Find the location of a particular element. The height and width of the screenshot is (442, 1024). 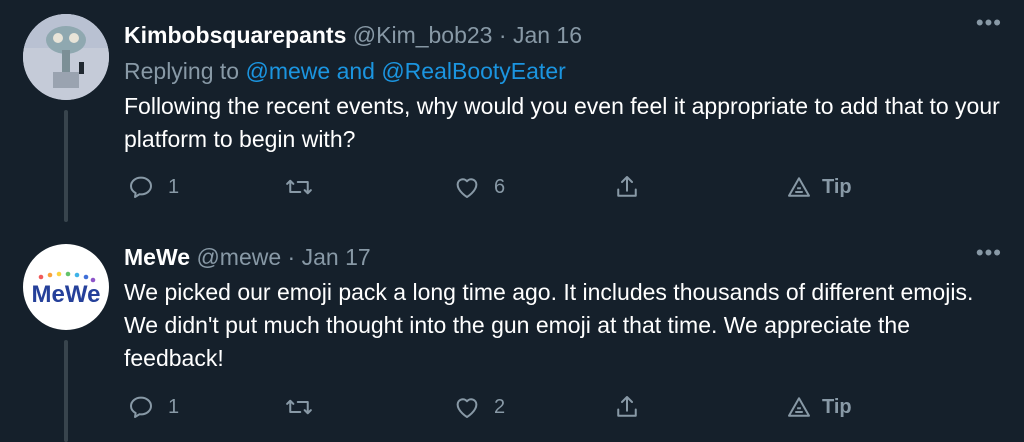

avatar is located at coordinates (66, 57).